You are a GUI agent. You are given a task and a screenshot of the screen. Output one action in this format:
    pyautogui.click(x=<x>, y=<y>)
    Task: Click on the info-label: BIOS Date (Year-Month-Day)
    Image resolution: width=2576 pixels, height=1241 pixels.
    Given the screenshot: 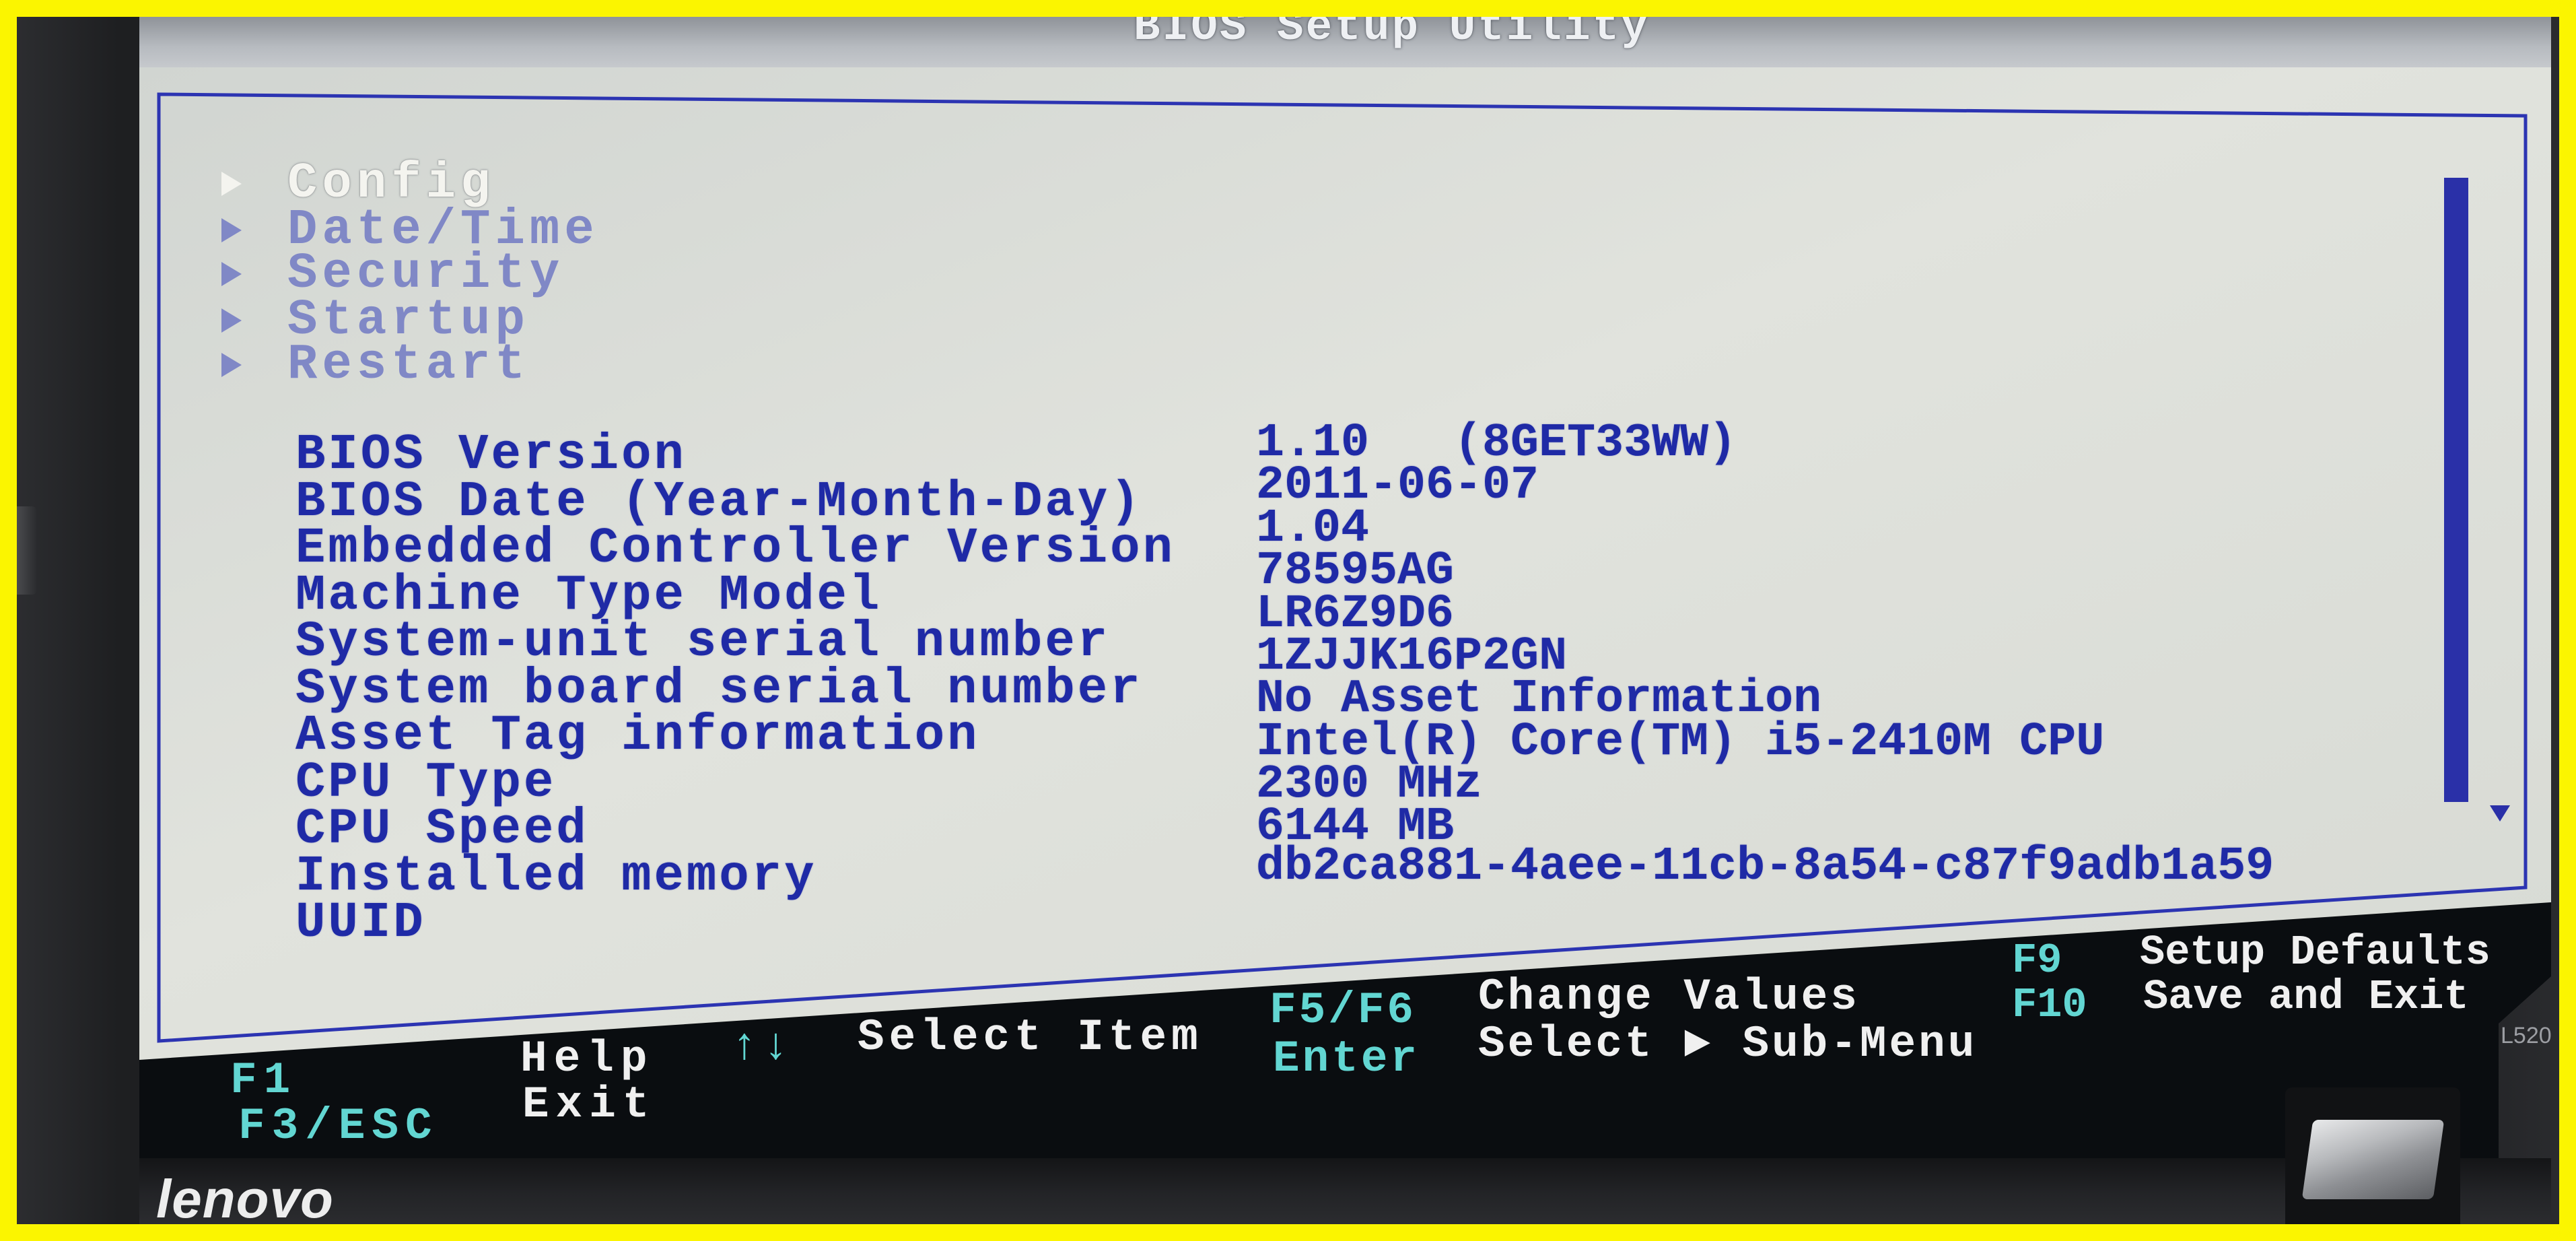 What is the action you would take?
    pyautogui.click(x=719, y=502)
    